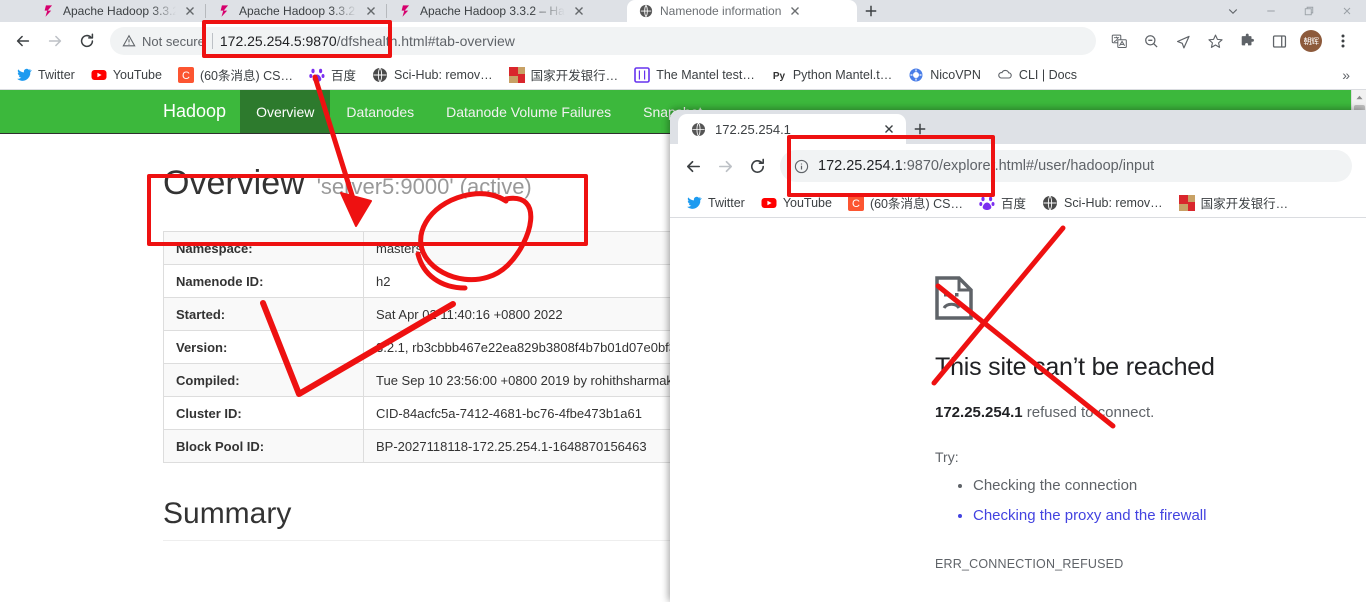 Image resolution: width=1366 pixels, height=602 pixels. I want to click on error-try-label: Try:, so click(947, 457).